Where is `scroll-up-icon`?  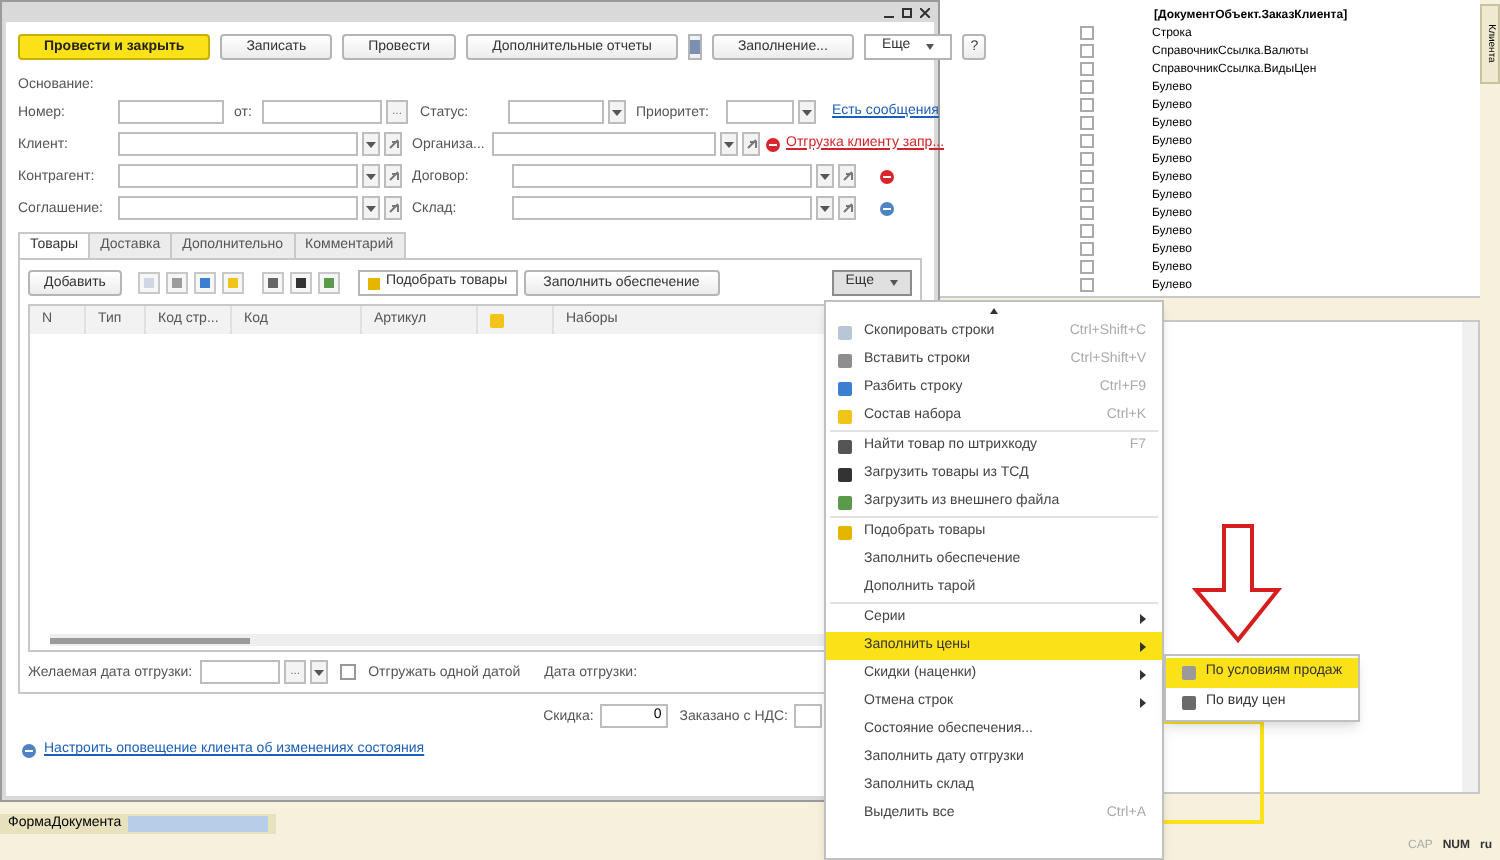 scroll-up-icon is located at coordinates (994, 310).